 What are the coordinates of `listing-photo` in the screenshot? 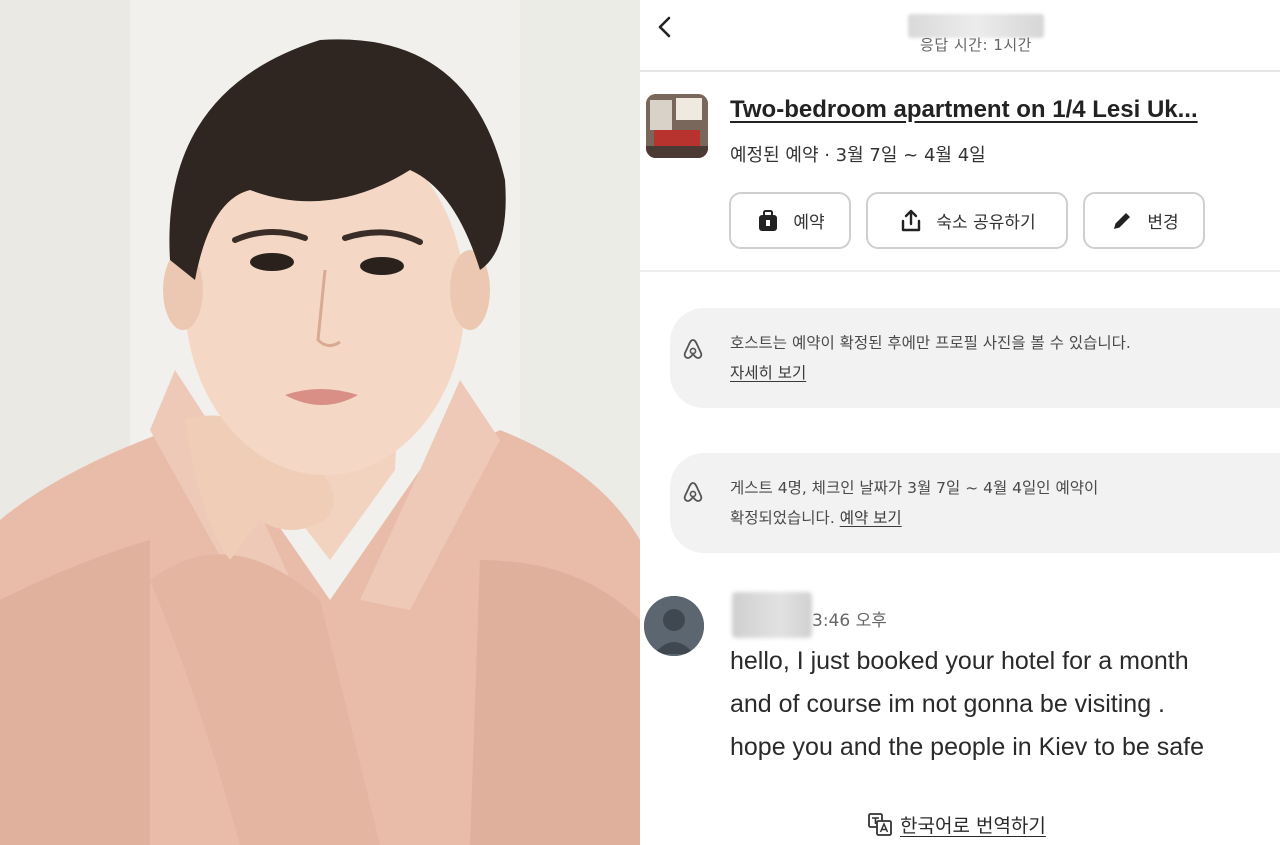 It's located at (677, 126).